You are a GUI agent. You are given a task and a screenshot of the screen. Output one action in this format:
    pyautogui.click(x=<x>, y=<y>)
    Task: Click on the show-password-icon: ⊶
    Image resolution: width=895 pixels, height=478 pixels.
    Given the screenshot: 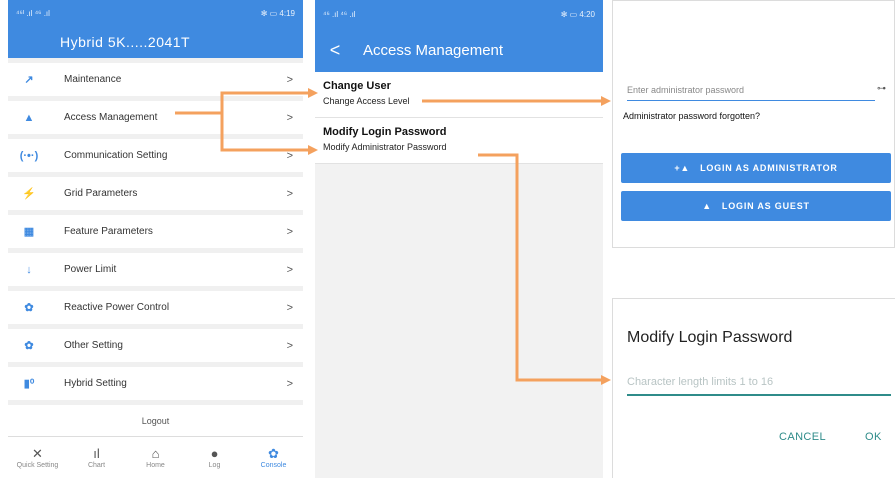 What is the action you would take?
    pyautogui.click(x=881, y=88)
    